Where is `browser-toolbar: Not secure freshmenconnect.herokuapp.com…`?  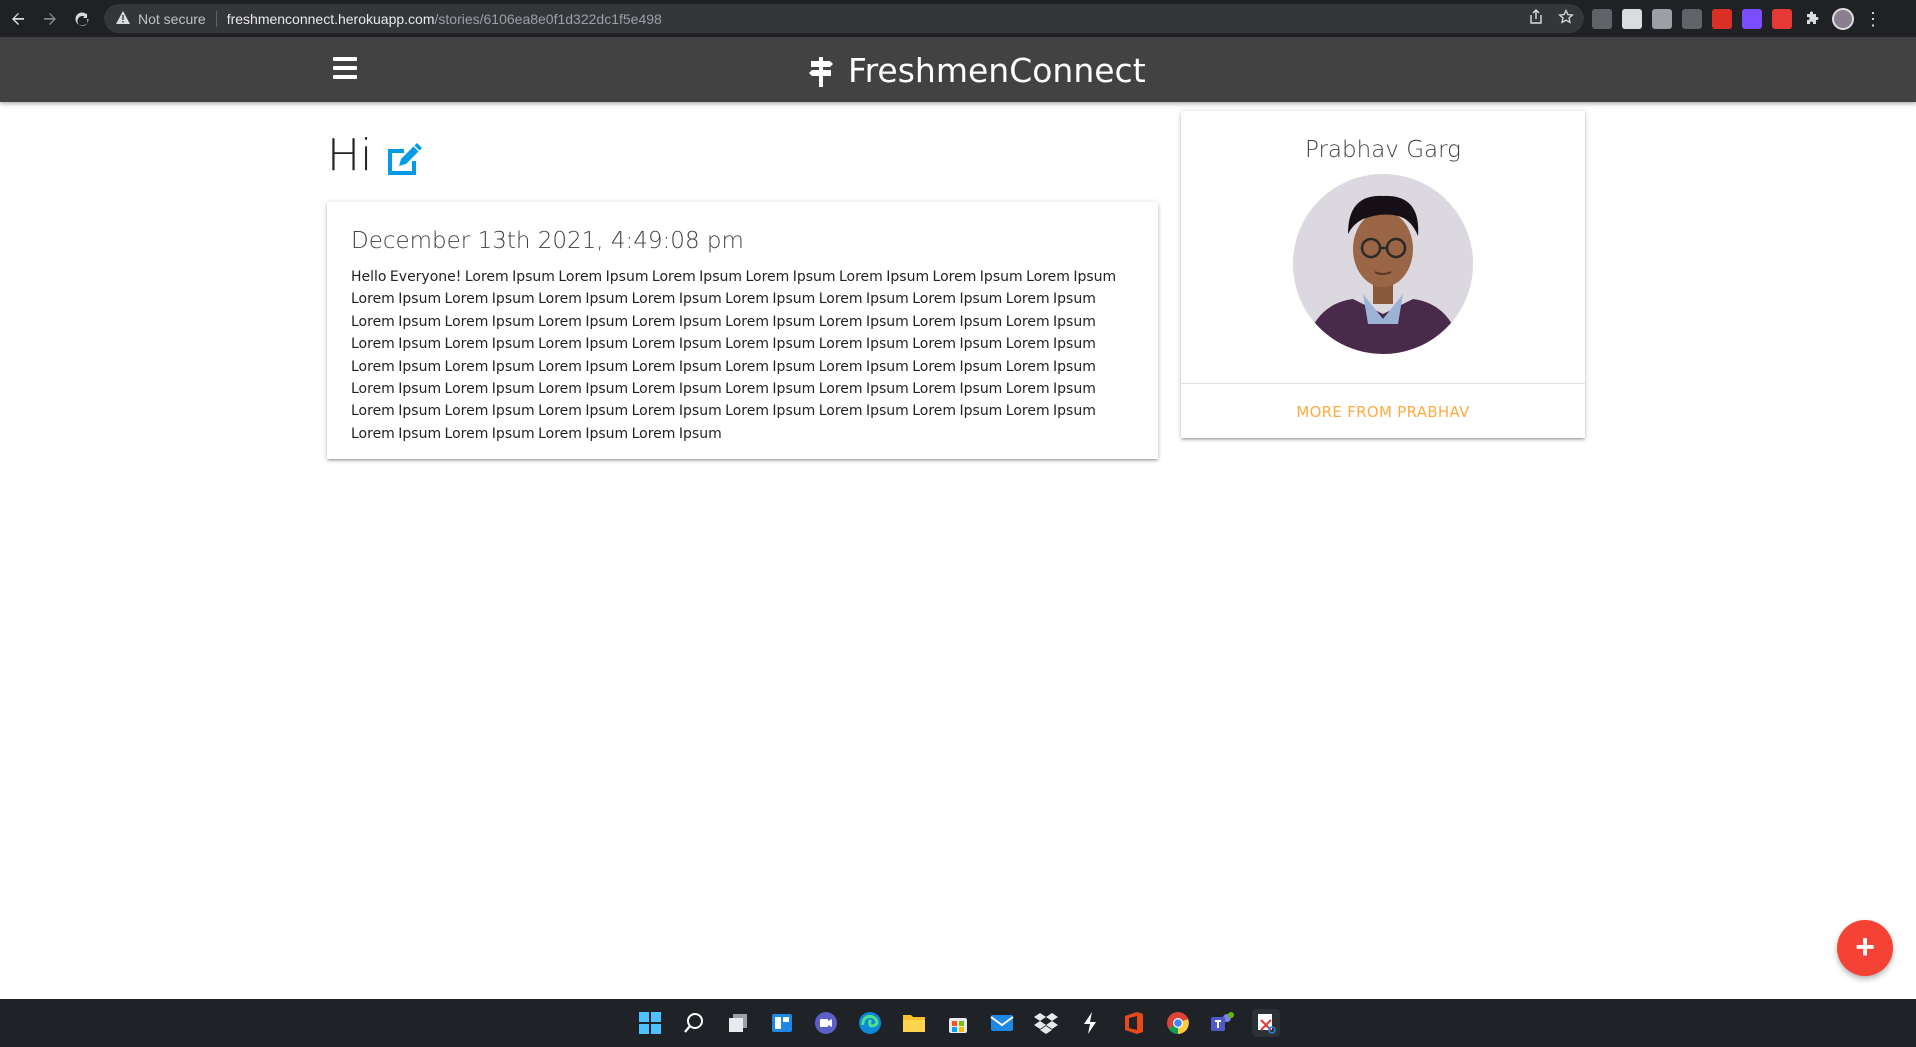
browser-toolbar: Not secure freshmenconnect.herokuapp.com… is located at coordinates (958, 18).